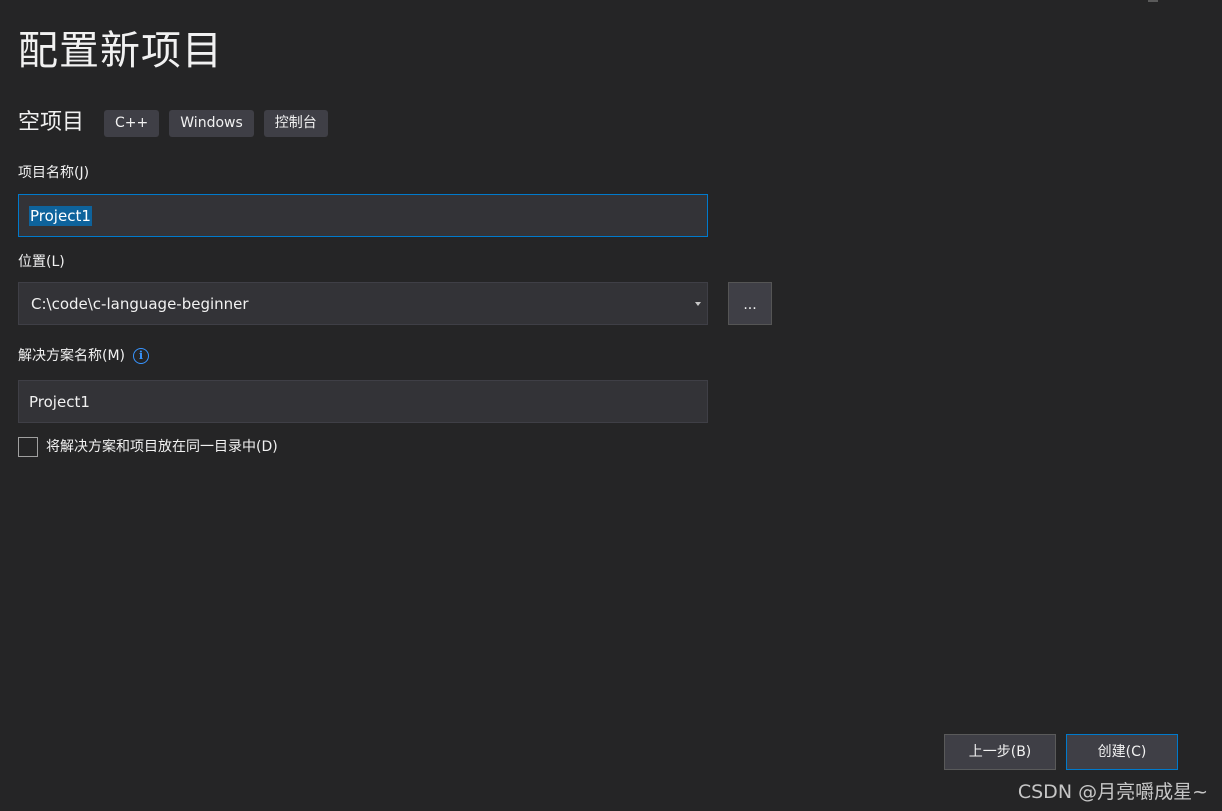  I want to click on tag-language: C++, so click(132, 123).